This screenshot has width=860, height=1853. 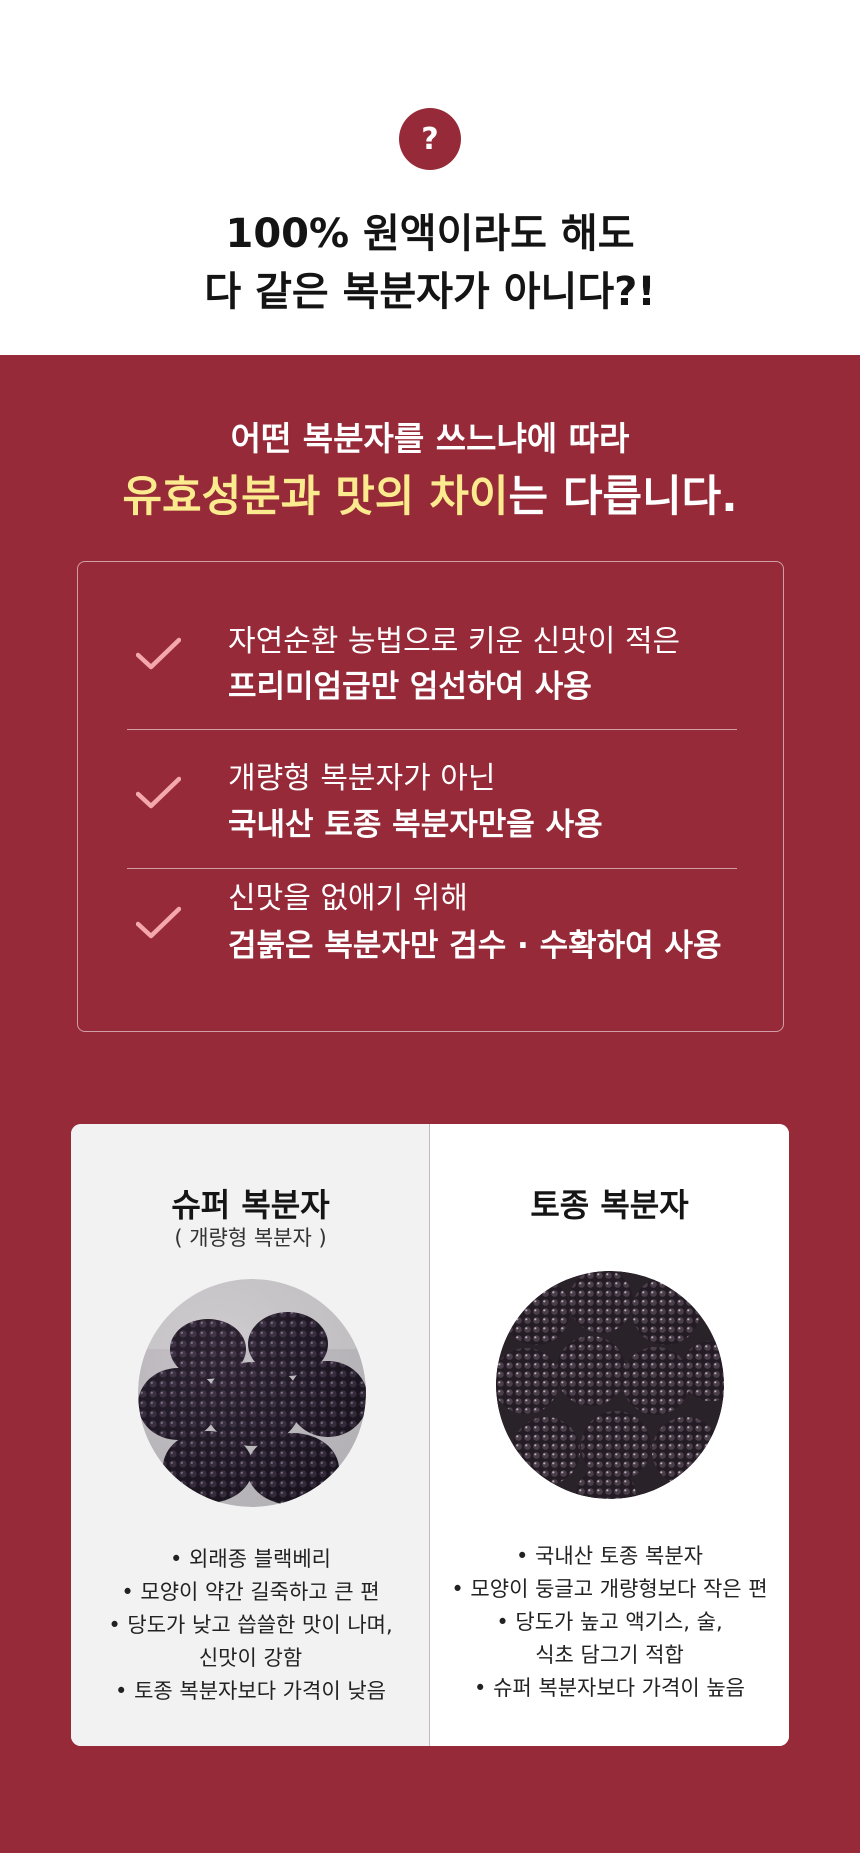 I want to click on list-item: • 토종 복분자보다 가격이 낮음, so click(x=250, y=1691).